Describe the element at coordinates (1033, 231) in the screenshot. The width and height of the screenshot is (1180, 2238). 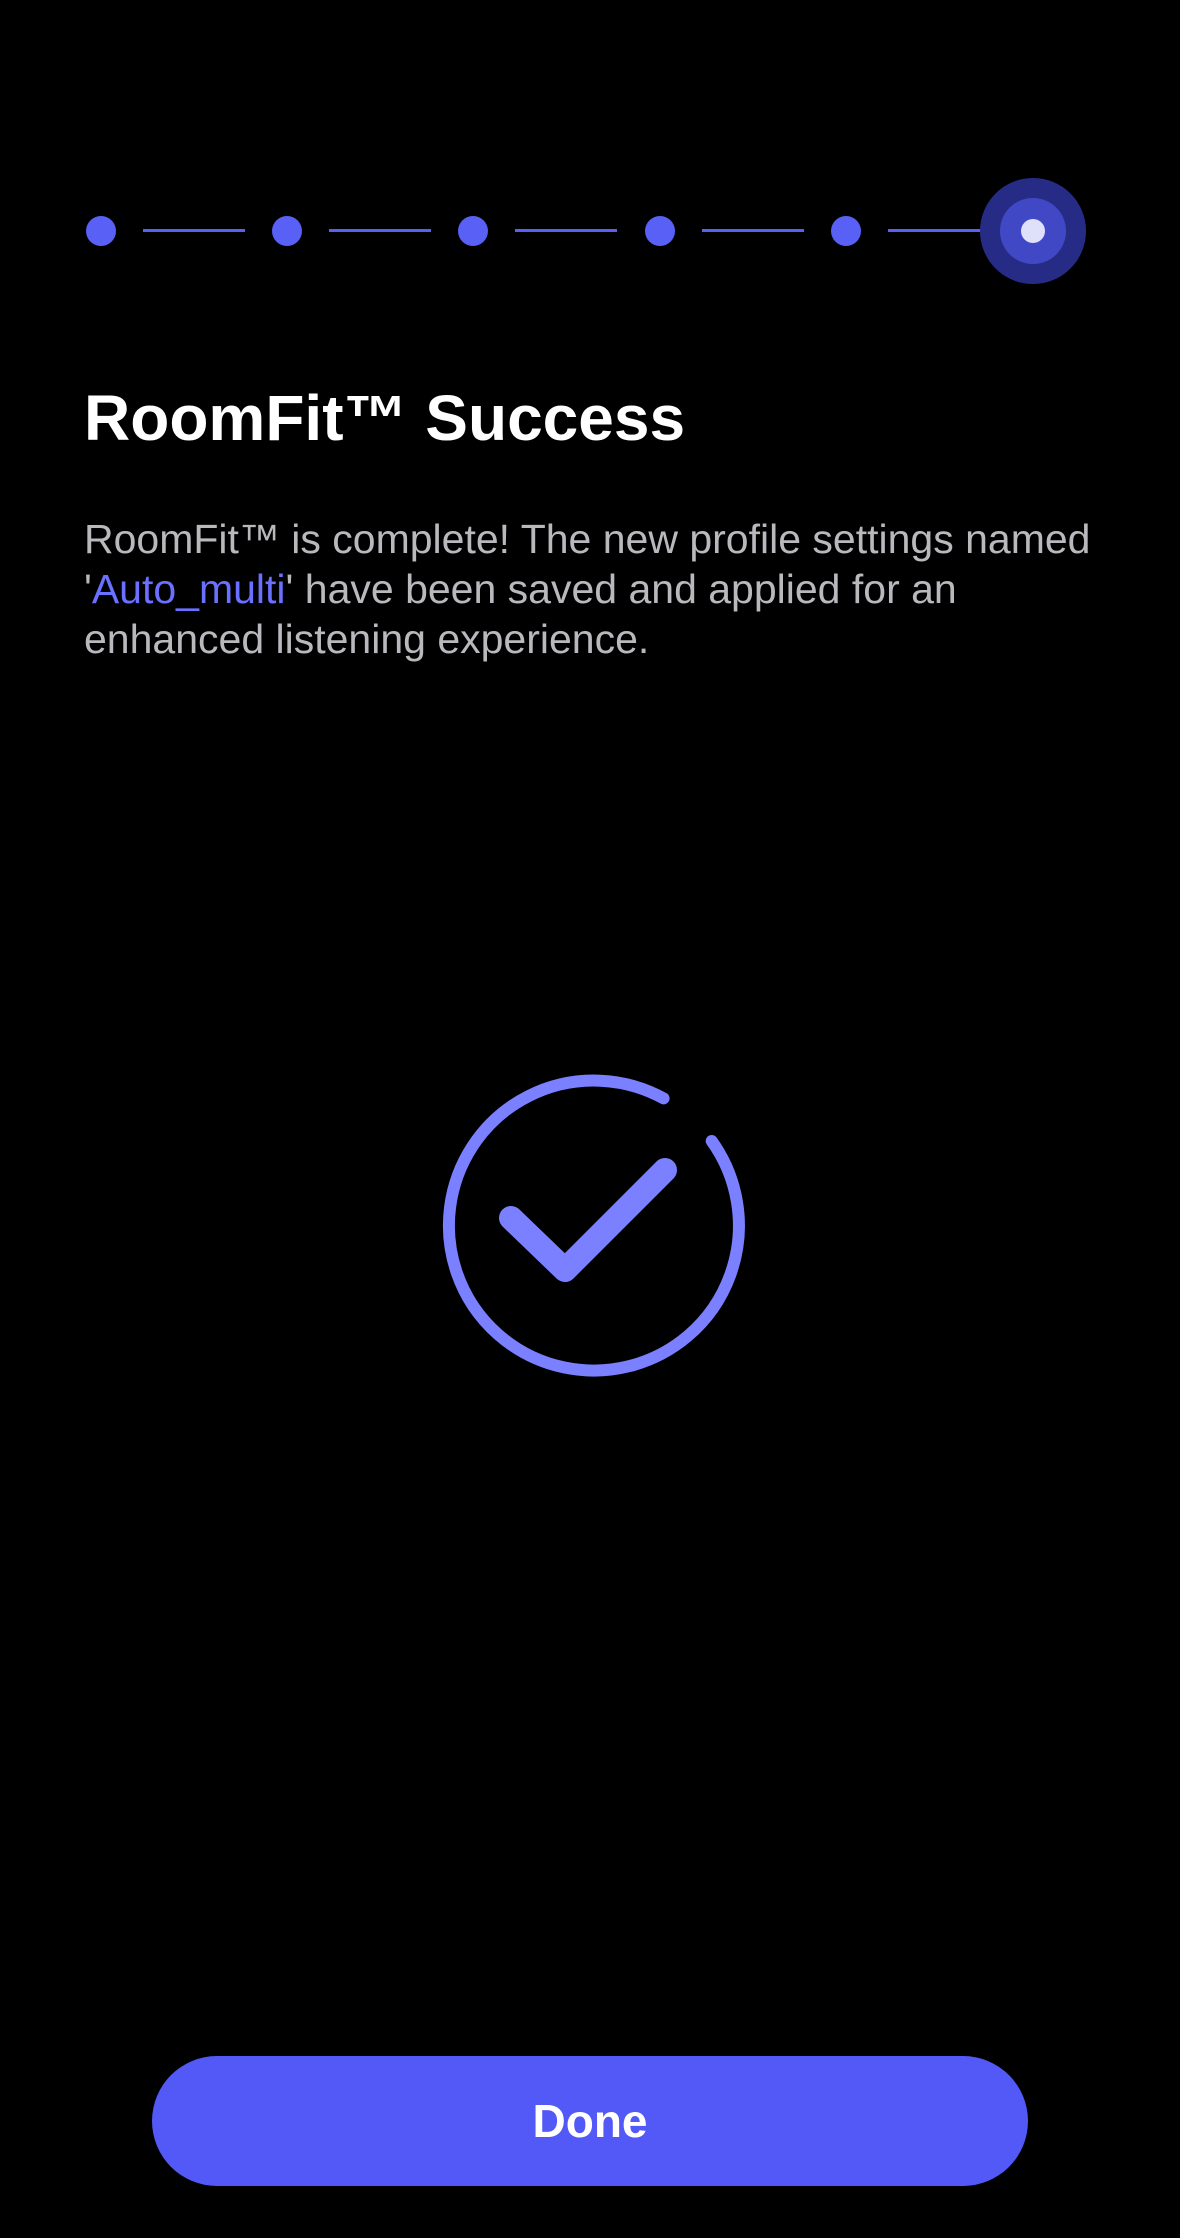
I see `current-step-dot` at that location.